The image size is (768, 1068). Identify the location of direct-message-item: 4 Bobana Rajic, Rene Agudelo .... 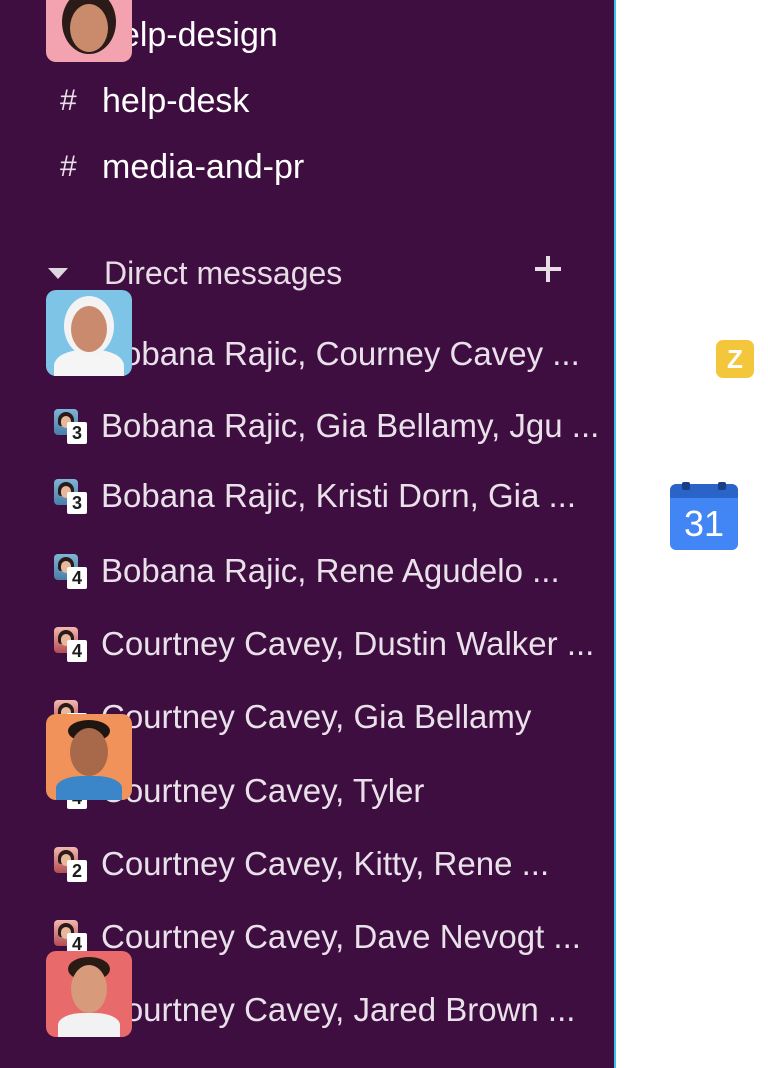
(328, 571).